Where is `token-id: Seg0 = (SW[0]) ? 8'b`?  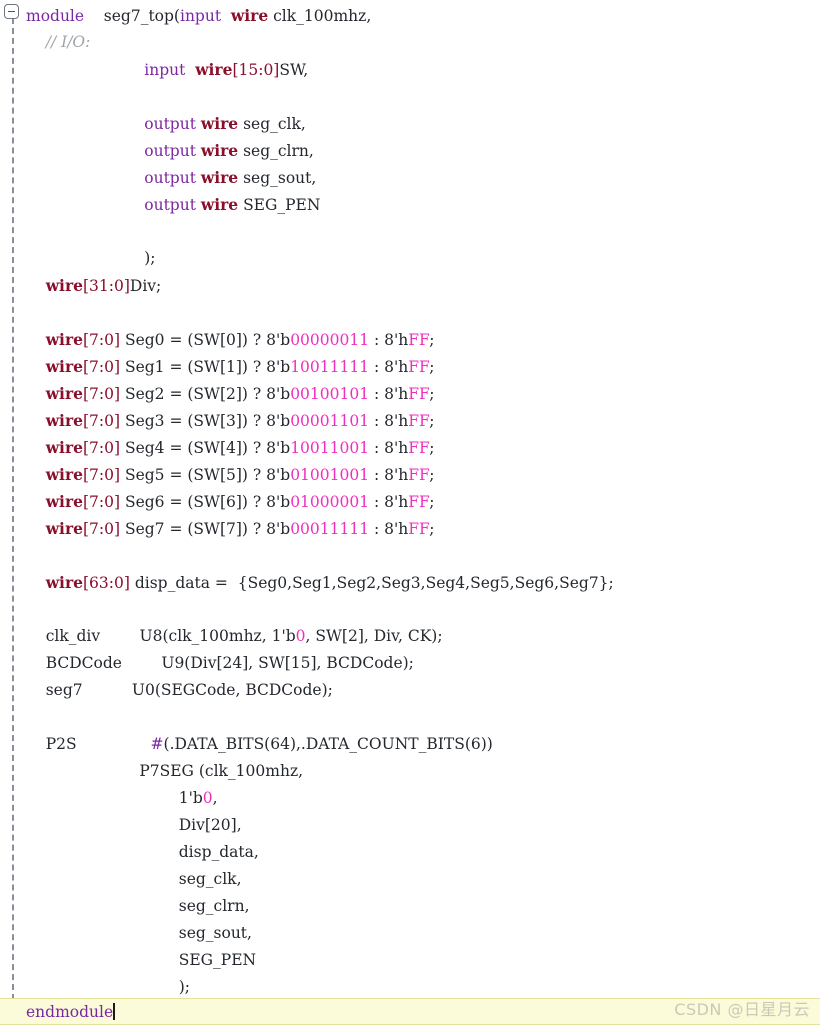
token-id: Seg0 = (SW[0]) ? 8'b is located at coordinates (205, 340).